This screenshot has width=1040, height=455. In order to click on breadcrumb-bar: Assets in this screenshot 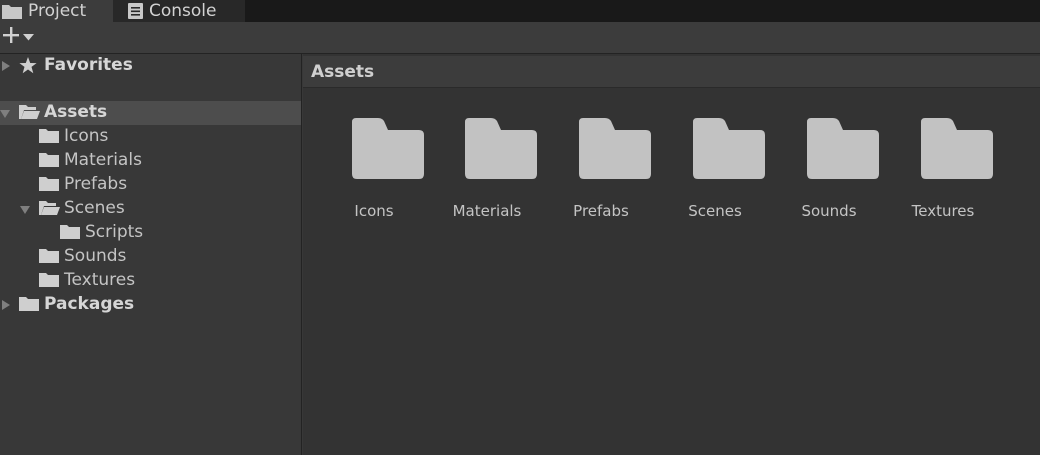, I will do `click(671, 72)`.